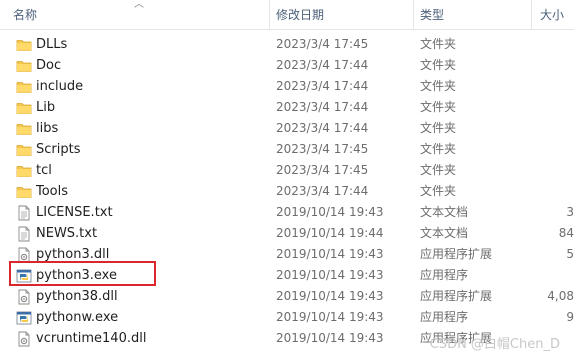 Image resolution: width=574 pixels, height=360 pixels. I want to click on column-header-modified: 修改日期, so click(300, 15).